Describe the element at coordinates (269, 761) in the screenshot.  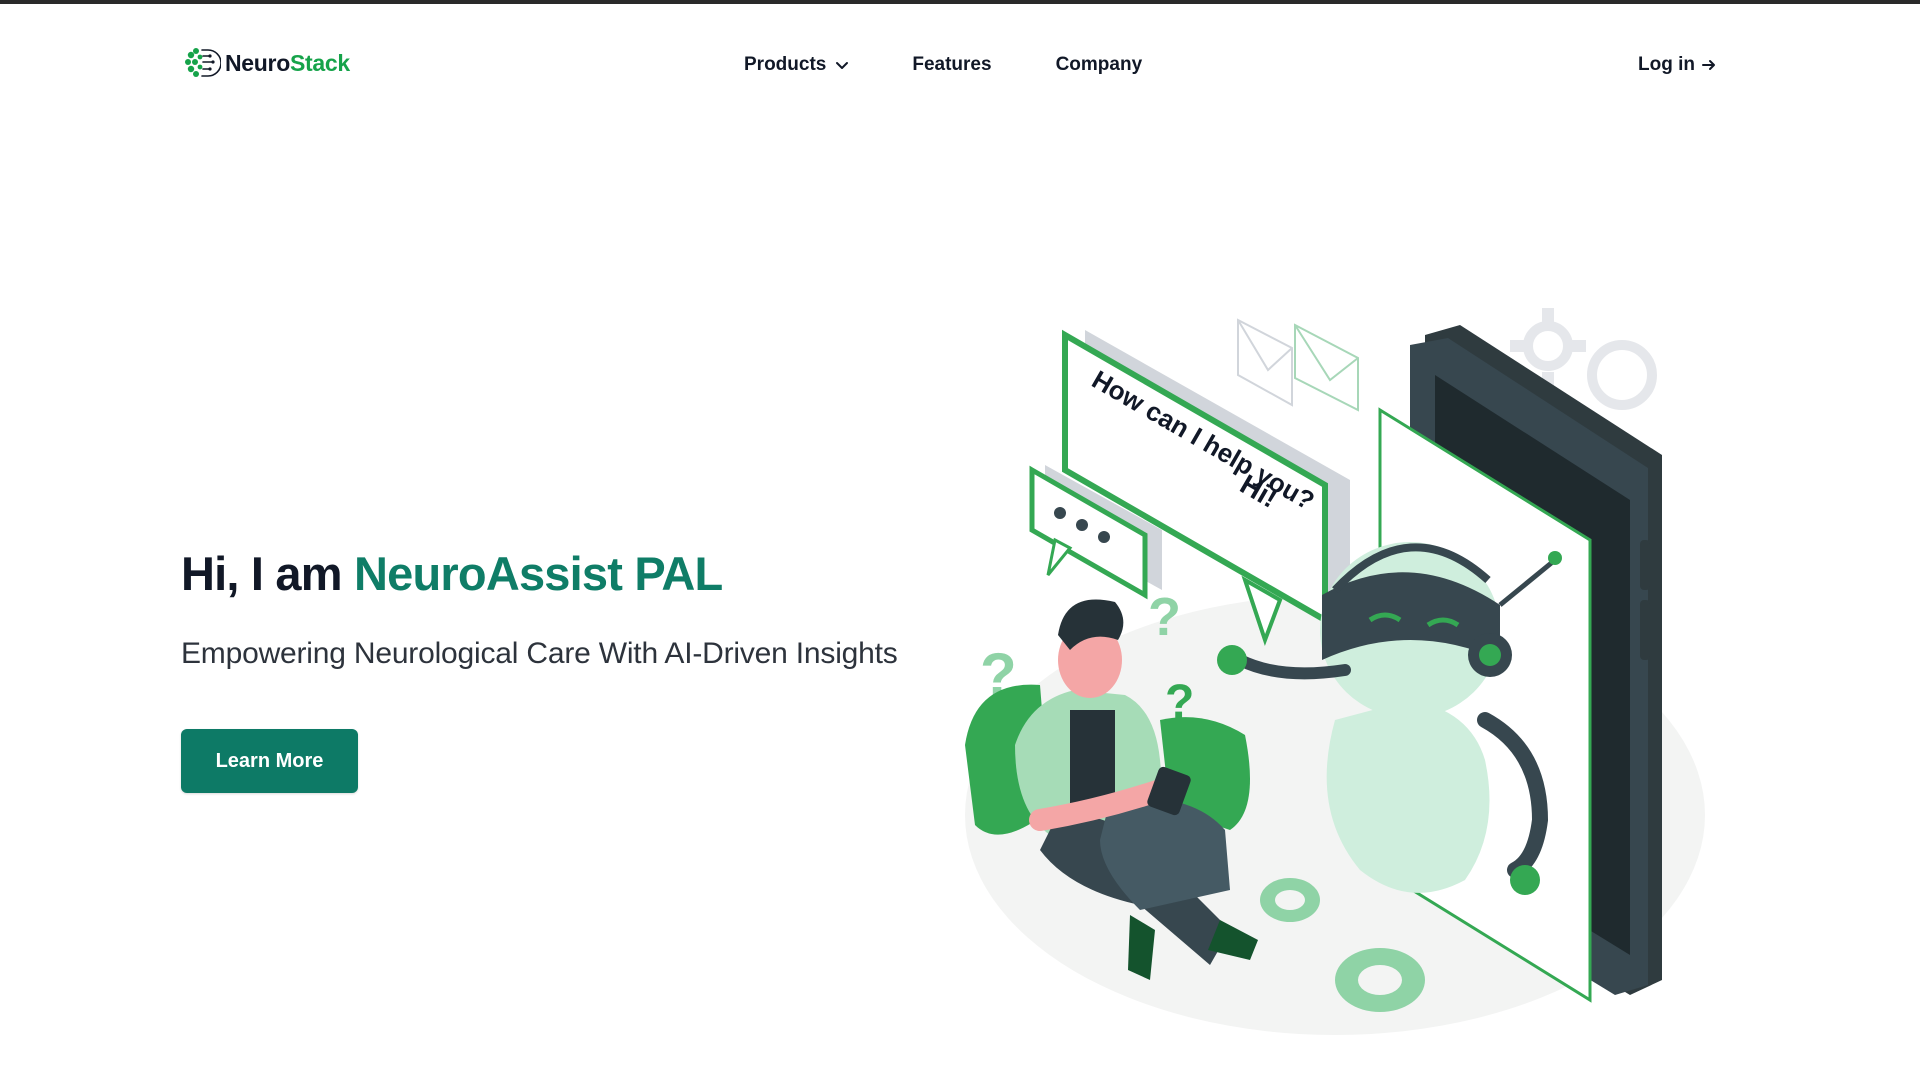
I see `learn-more-button: Learn More` at that location.